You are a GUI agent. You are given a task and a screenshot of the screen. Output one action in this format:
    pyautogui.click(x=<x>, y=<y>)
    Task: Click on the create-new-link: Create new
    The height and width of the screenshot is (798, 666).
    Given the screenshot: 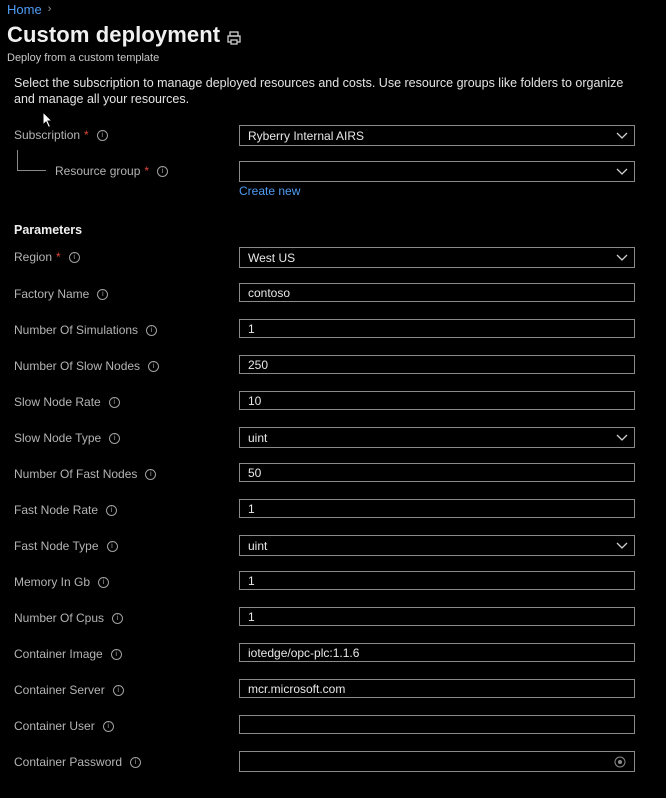 What is the action you would take?
    pyautogui.click(x=269, y=191)
    